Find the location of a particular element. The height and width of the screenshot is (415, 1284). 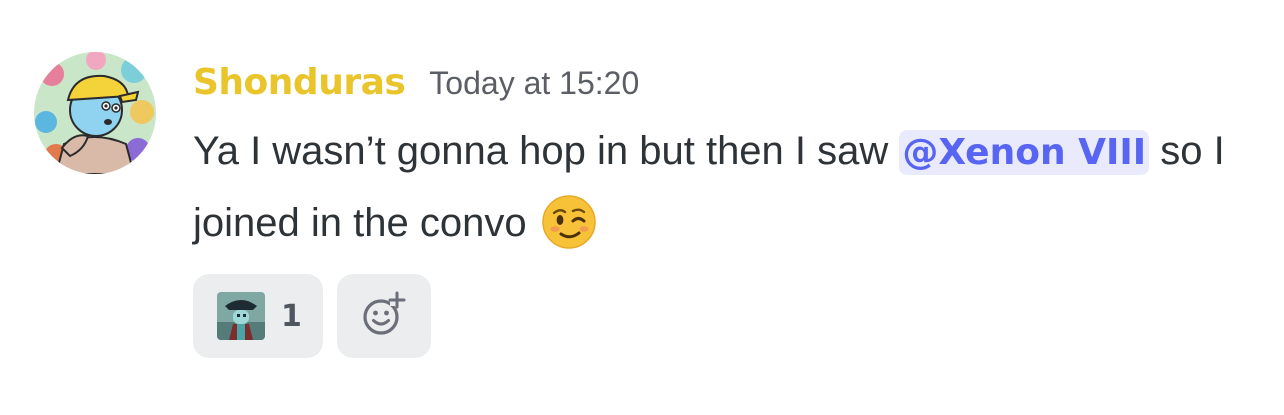

reactions-bar: 1 is located at coordinates (312, 316).